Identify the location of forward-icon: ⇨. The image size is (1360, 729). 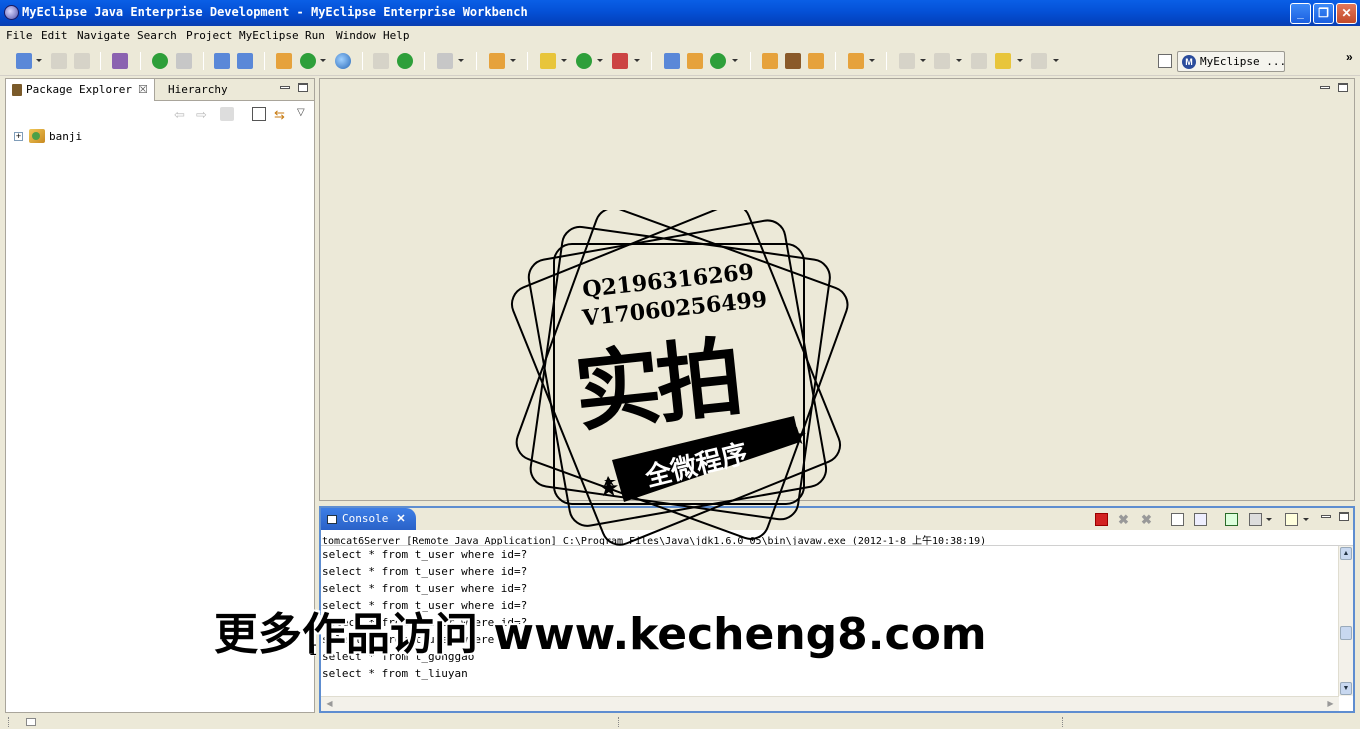
(203, 114).